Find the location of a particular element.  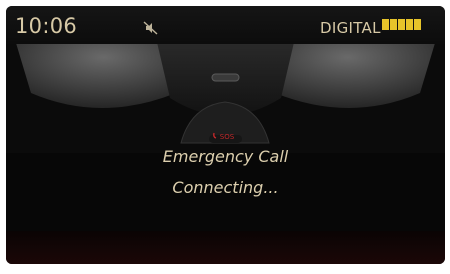

signal-strength-icon is located at coordinates (401, 24).